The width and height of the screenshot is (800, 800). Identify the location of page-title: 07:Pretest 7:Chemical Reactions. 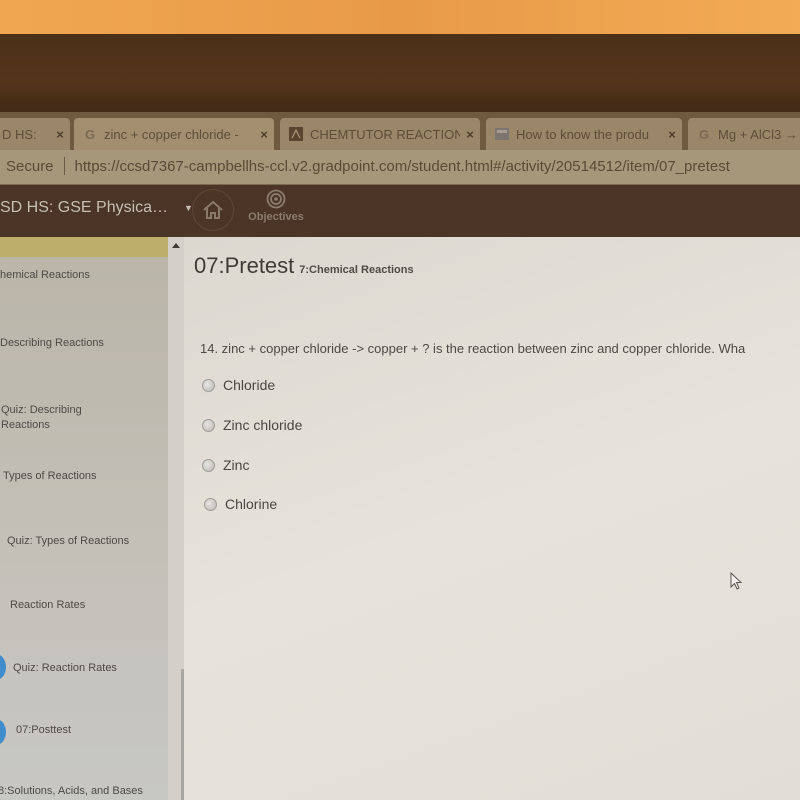
(304, 266).